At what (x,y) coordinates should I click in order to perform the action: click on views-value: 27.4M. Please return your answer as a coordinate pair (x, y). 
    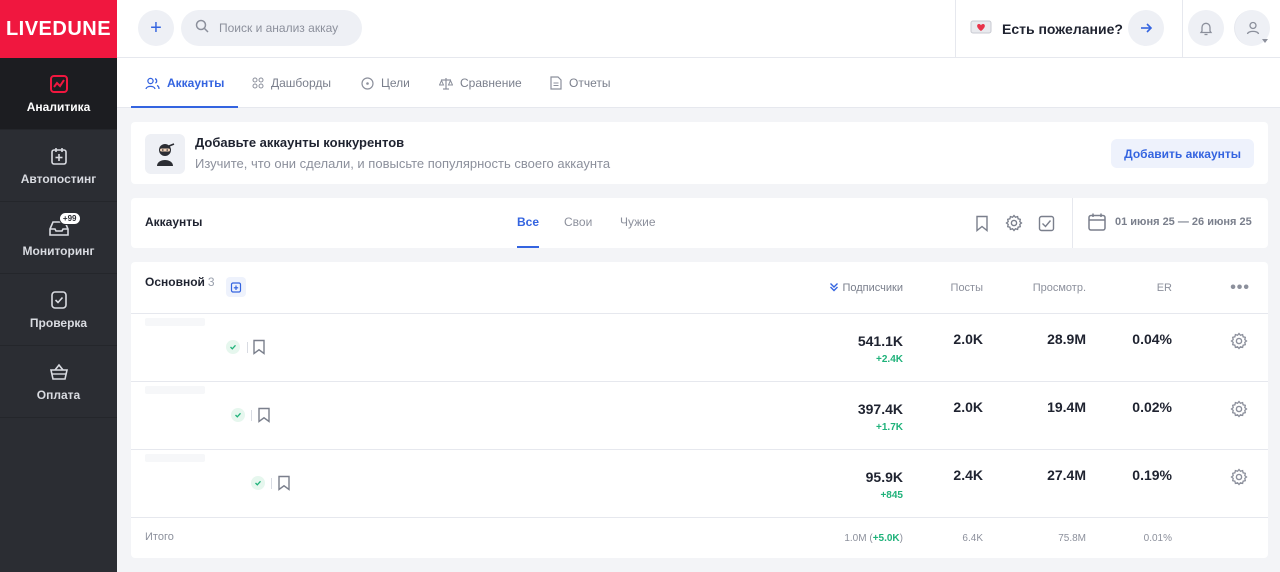
    Looking at the image, I should click on (1066, 475).